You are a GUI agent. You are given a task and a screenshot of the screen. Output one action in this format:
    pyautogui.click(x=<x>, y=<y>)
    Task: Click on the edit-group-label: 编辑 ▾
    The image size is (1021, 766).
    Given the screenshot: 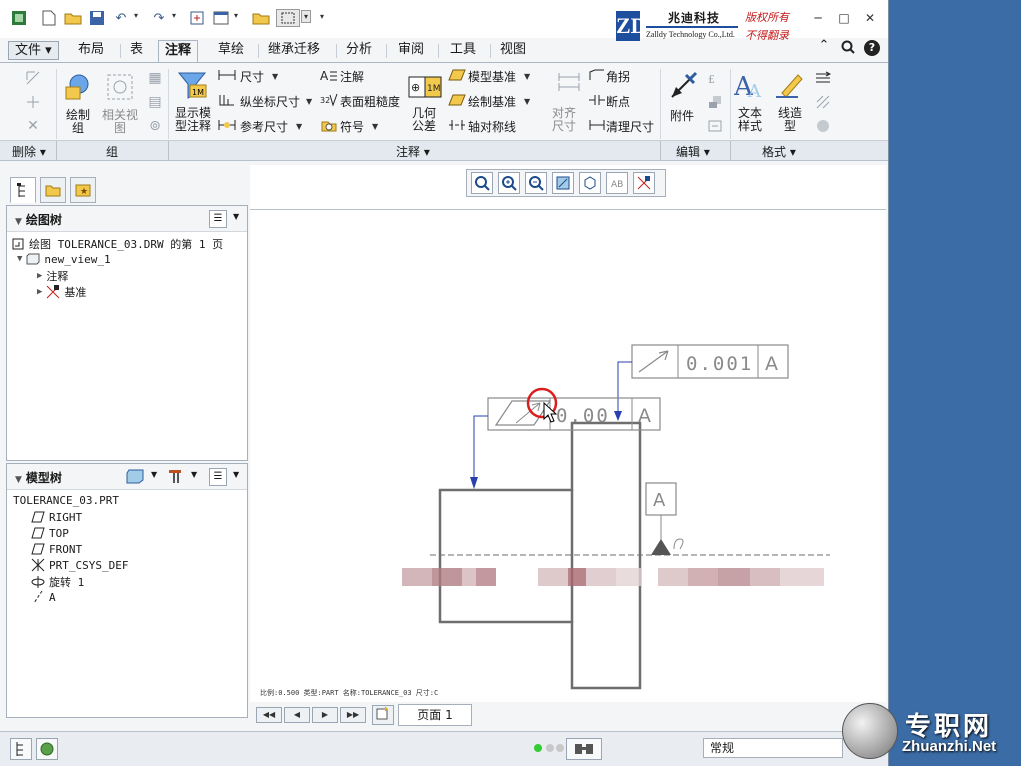 What is the action you would take?
    pyautogui.click(x=693, y=151)
    